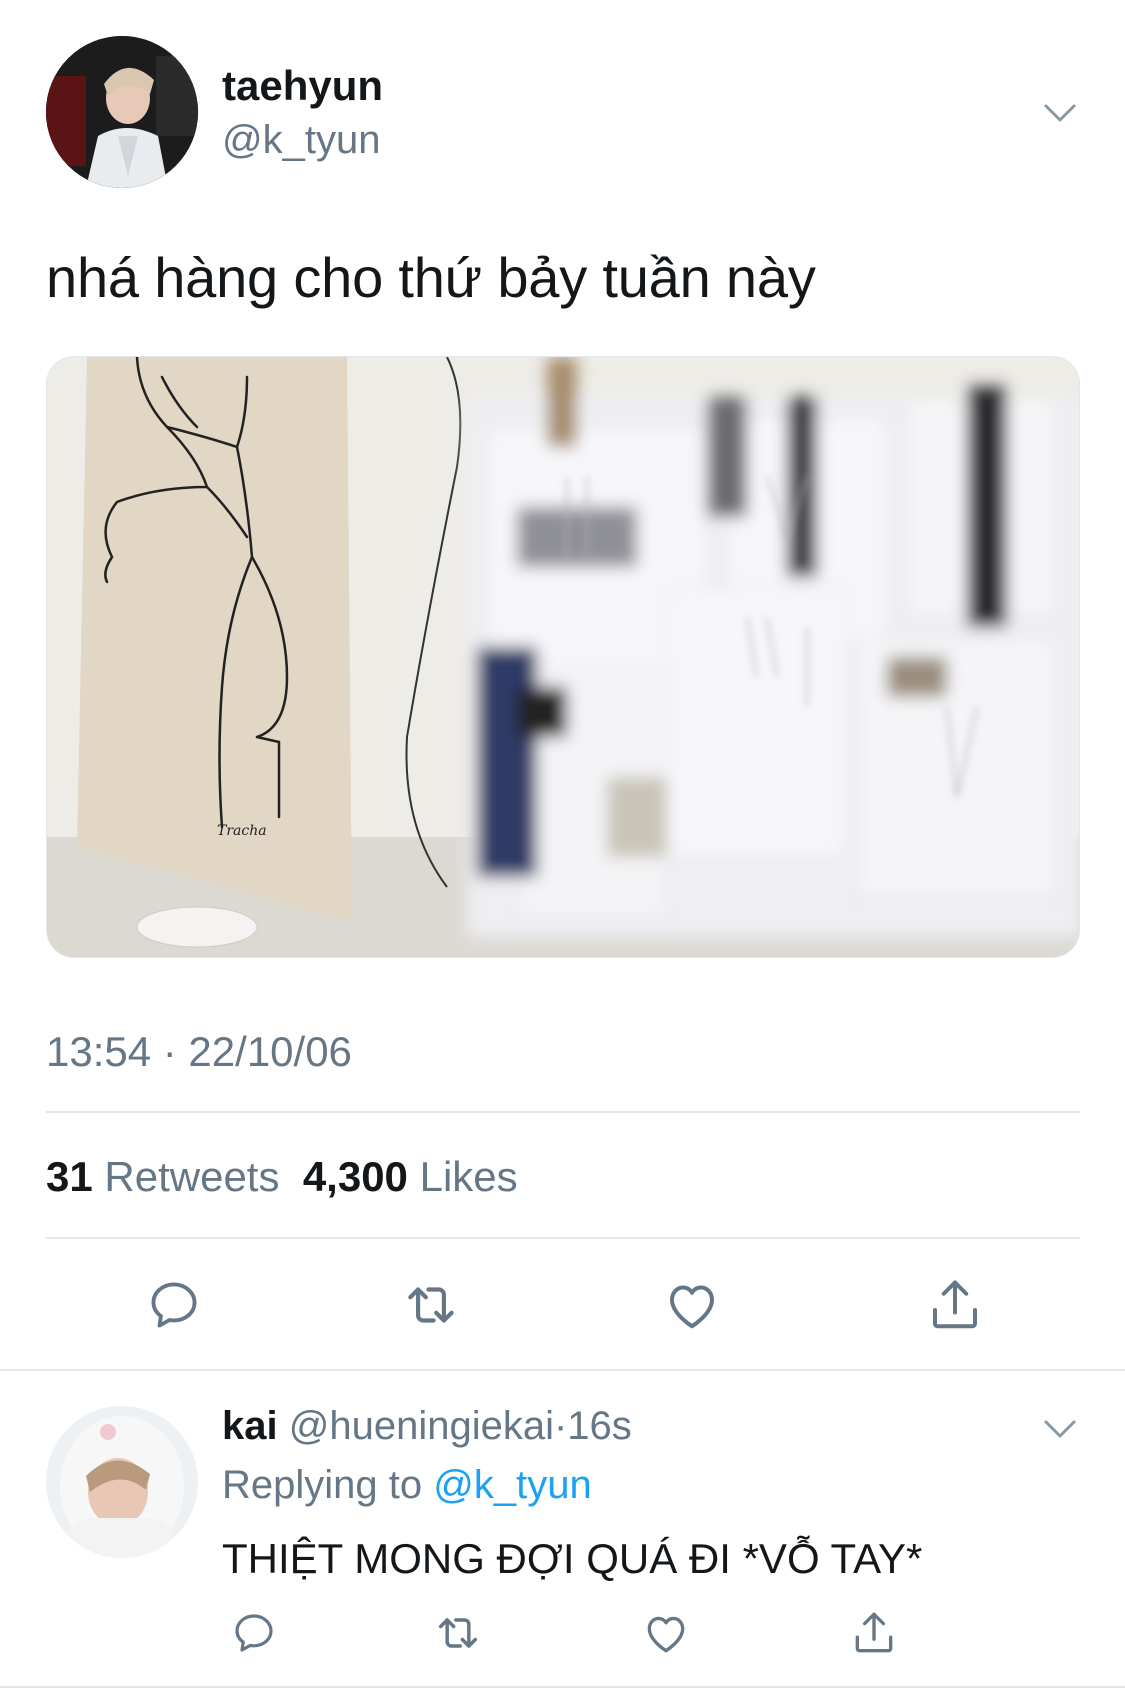  Describe the element at coordinates (69, 1176) in the screenshot. I see `retweets-count: 31` at that location.